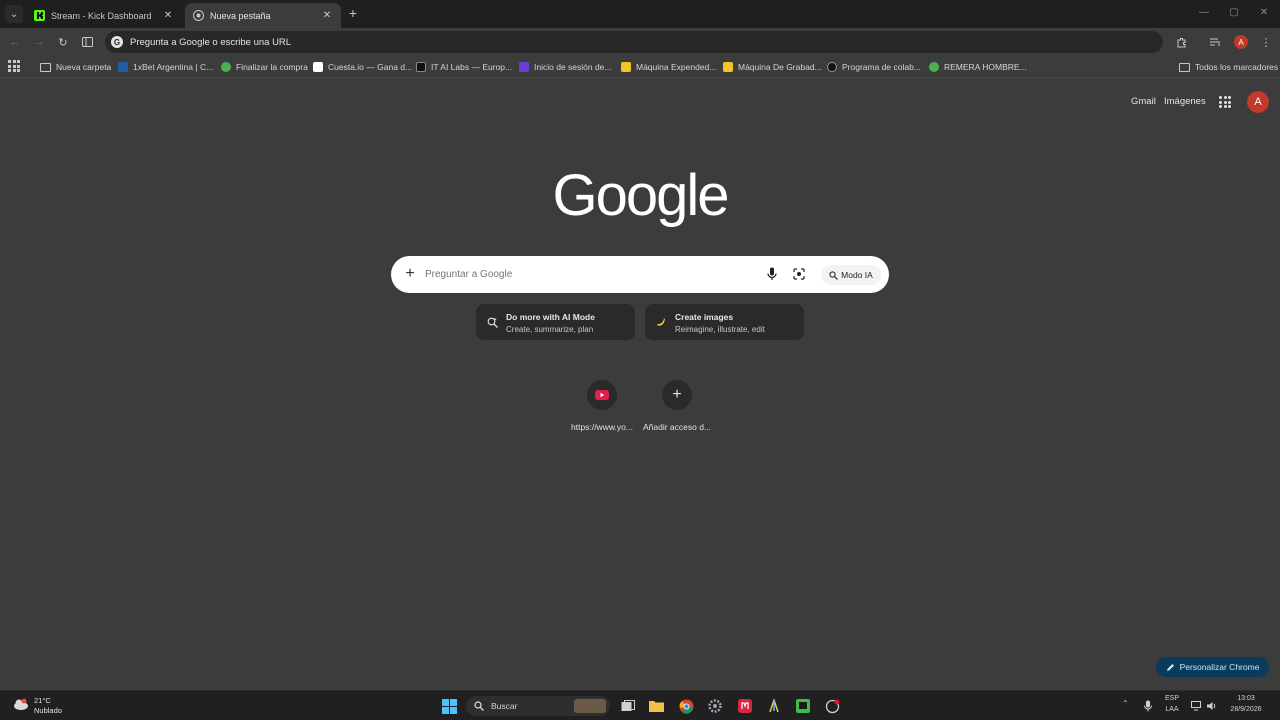 This screenshot has width=1280, height=720. I want to click on media-controls-icon, so click(1216, 42).